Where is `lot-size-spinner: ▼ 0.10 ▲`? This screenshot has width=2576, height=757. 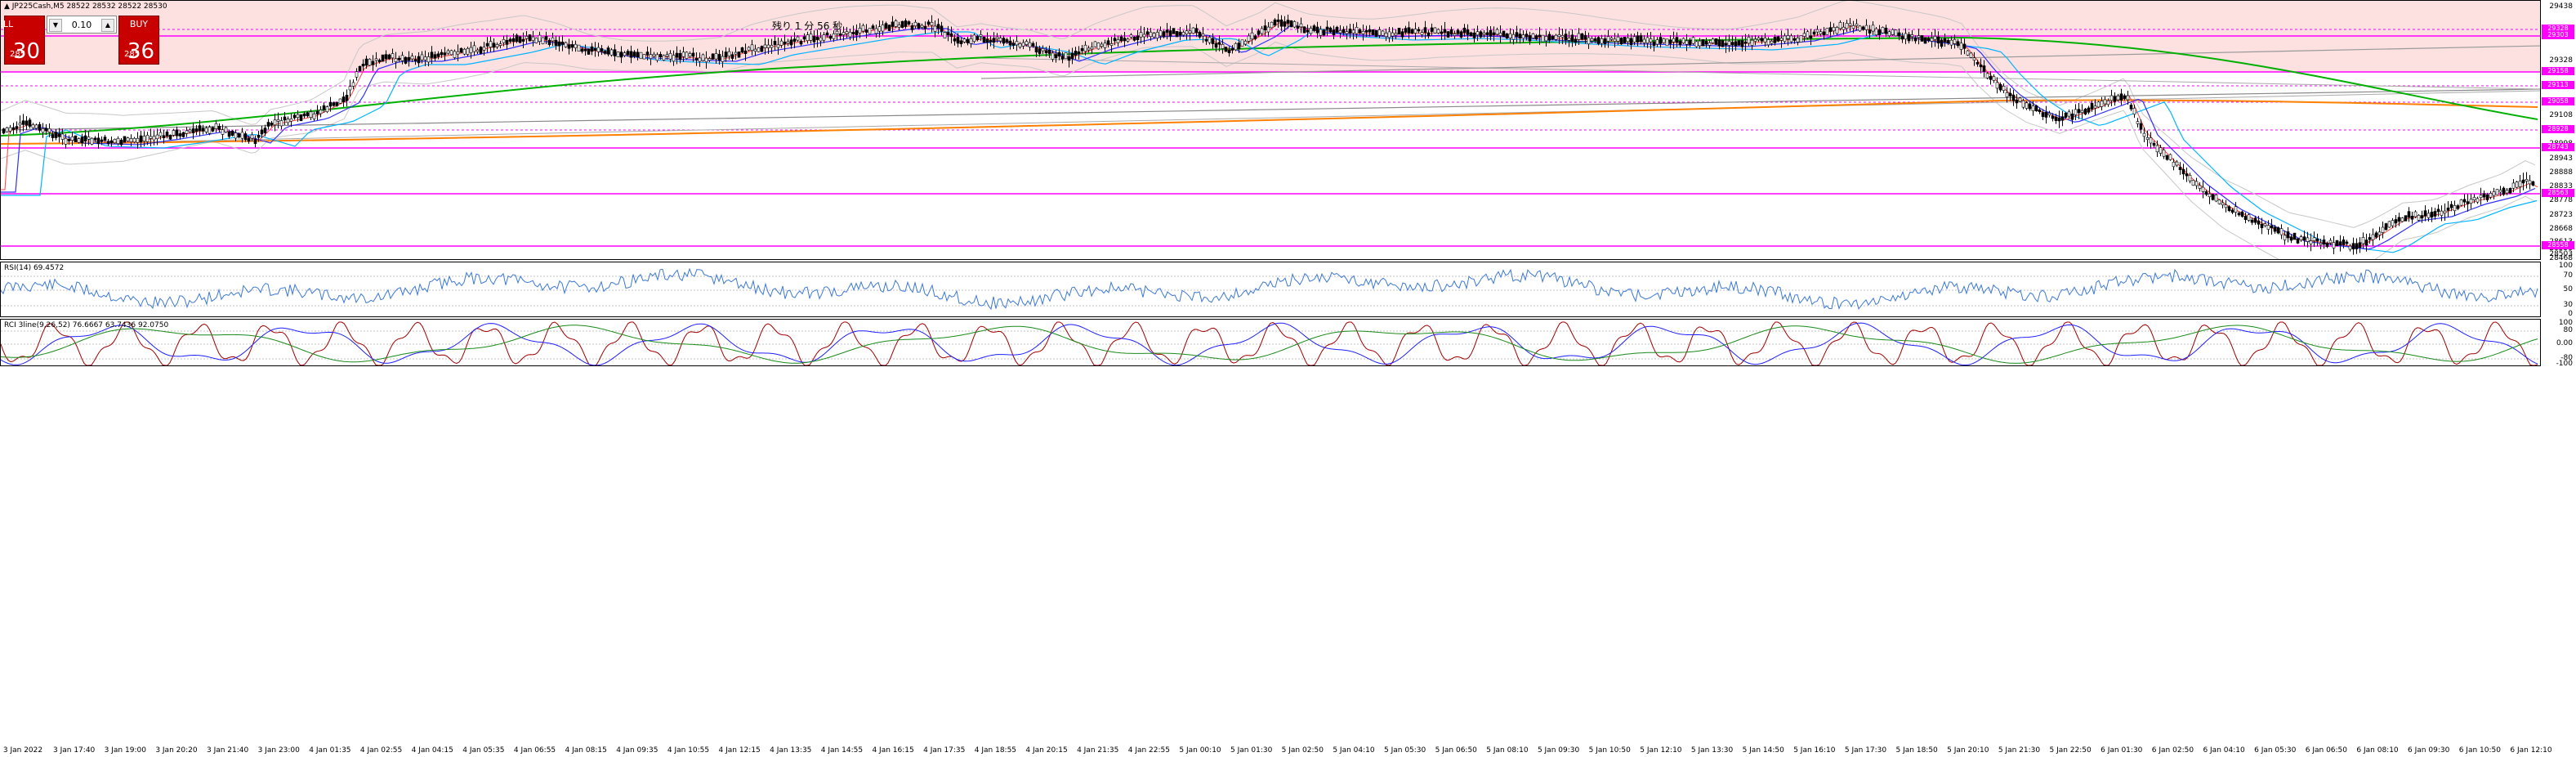 lot-size-spinner: ▼ 0.10 ▲ is located at coordinates (82, 25).